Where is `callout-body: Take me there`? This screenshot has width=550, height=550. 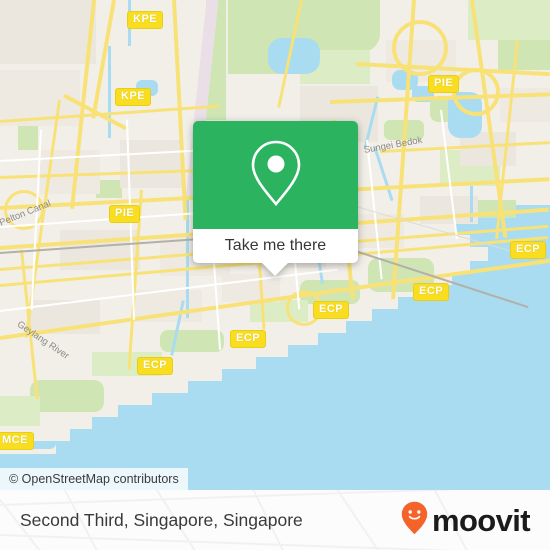
callout-body: Take me there is located at coordinates (275, 192).